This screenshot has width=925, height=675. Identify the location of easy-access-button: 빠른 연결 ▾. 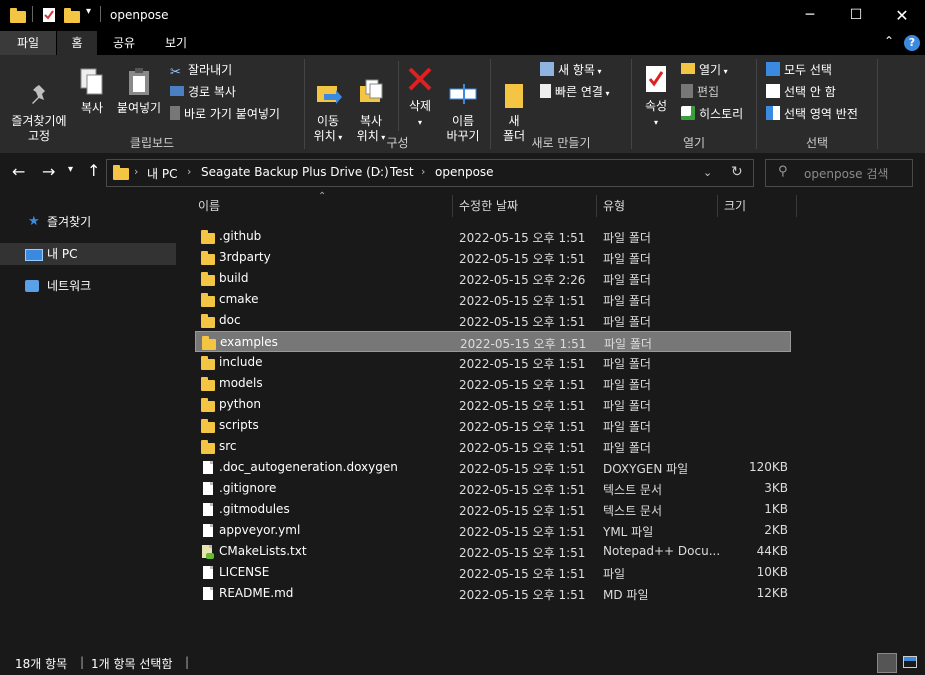
(575, 92).